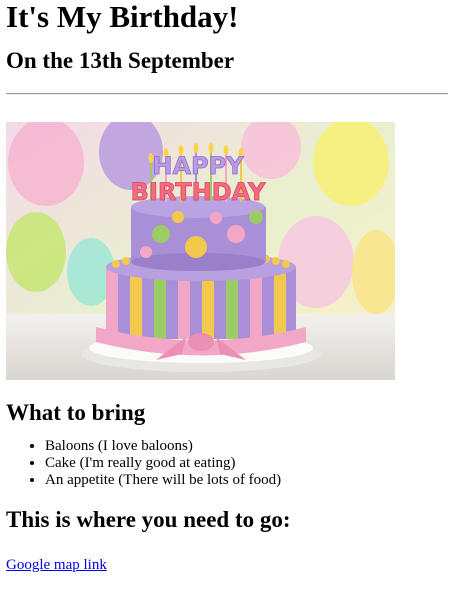  What do you see at coordinates (148, 519) in the screenshot?
I see `directions-heading: This is where you need to go:` at bounding box center [148, 519].